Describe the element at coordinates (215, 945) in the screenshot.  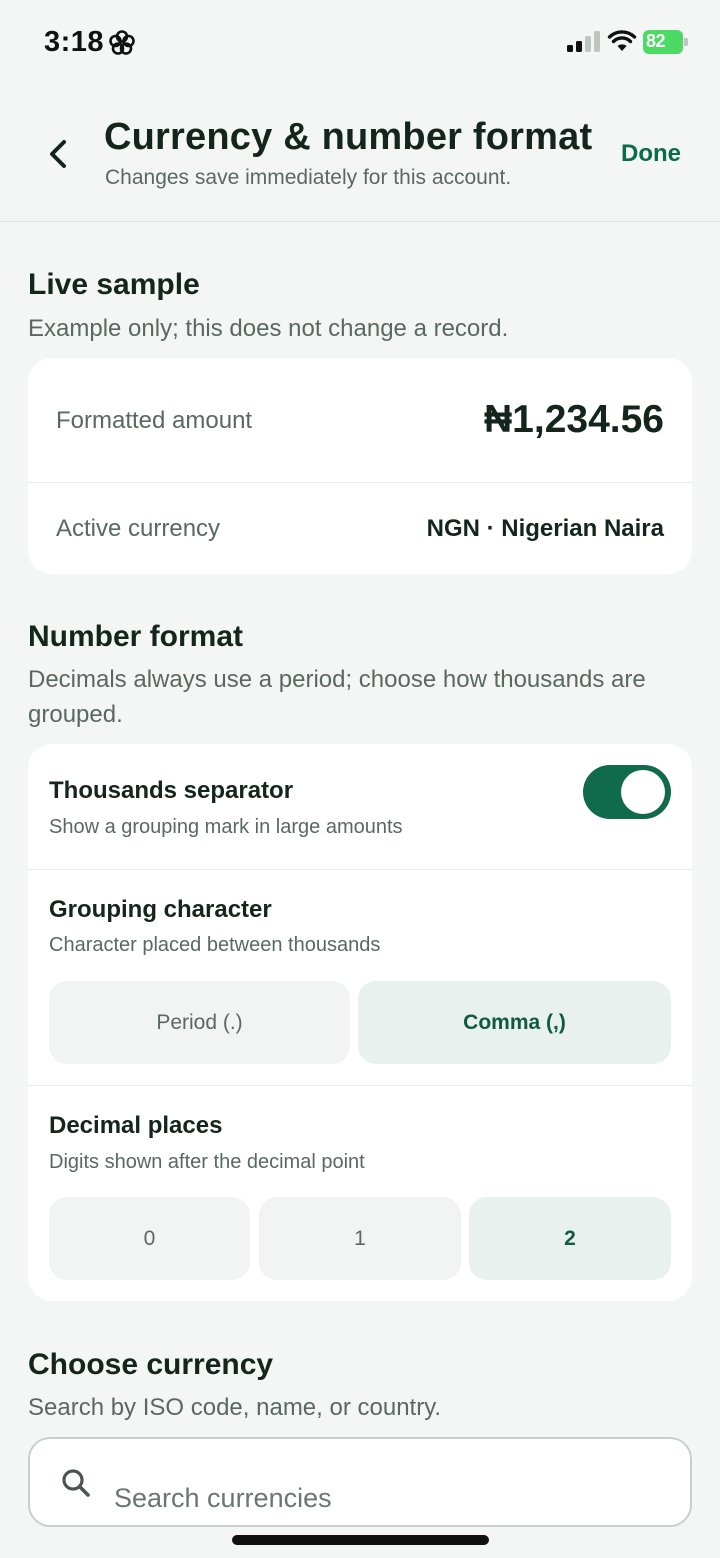
I see `grouping-character-description: Character placed between thousands` at that location.